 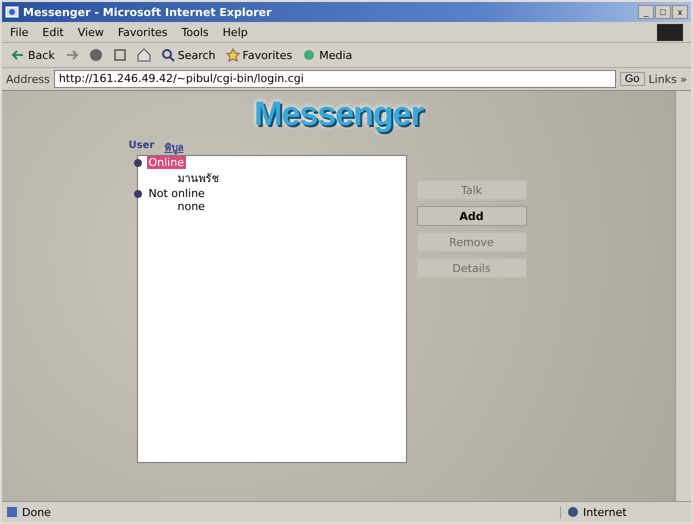 What do you see at coordinates (176, 193) in the screenshot?
I see `group-item: Not online` at bounding box center [176, 193].